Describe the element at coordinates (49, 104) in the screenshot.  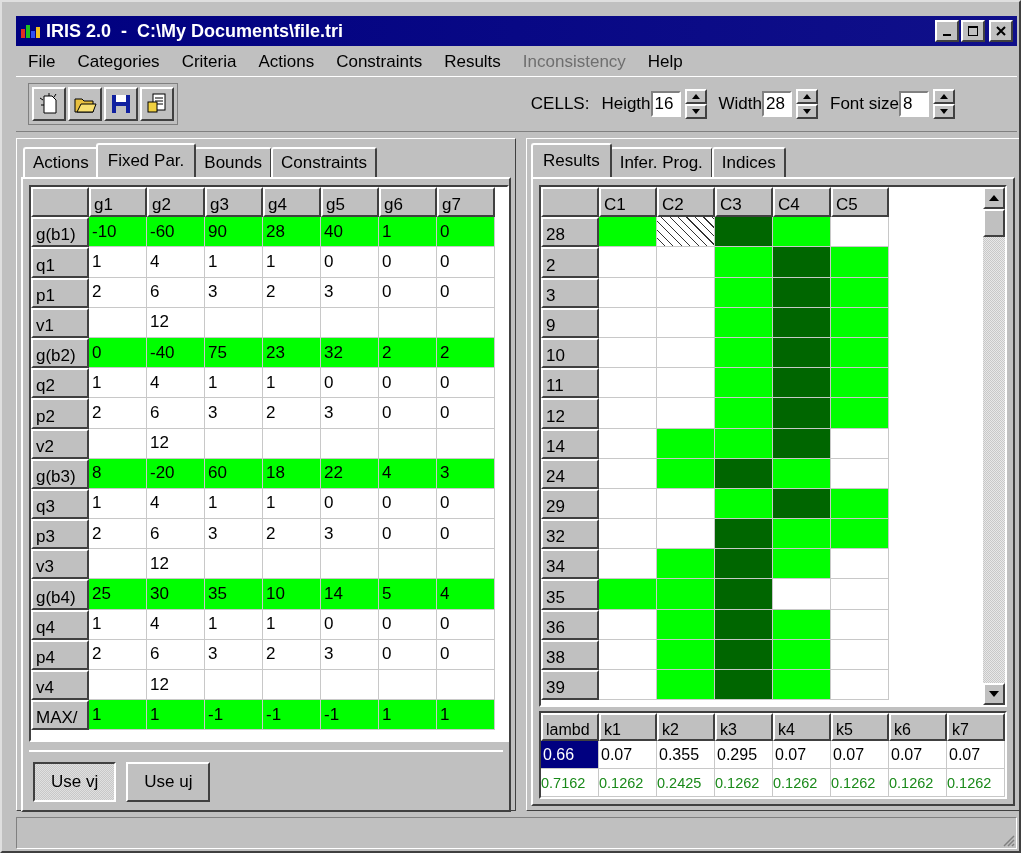
I see `new-file-icon` at that location.